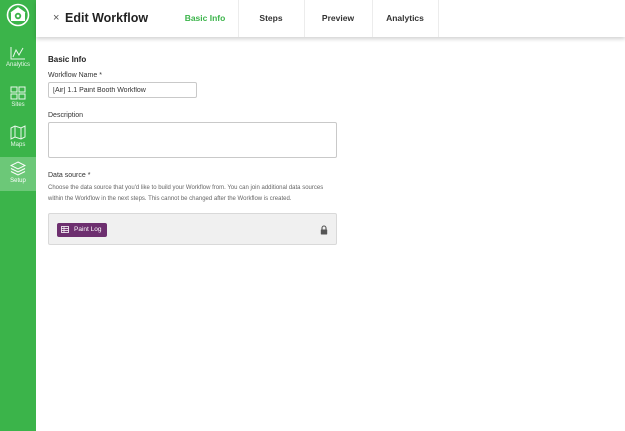  I want to click on sidebar-item-analytics: Analytics, so click(18, 60).